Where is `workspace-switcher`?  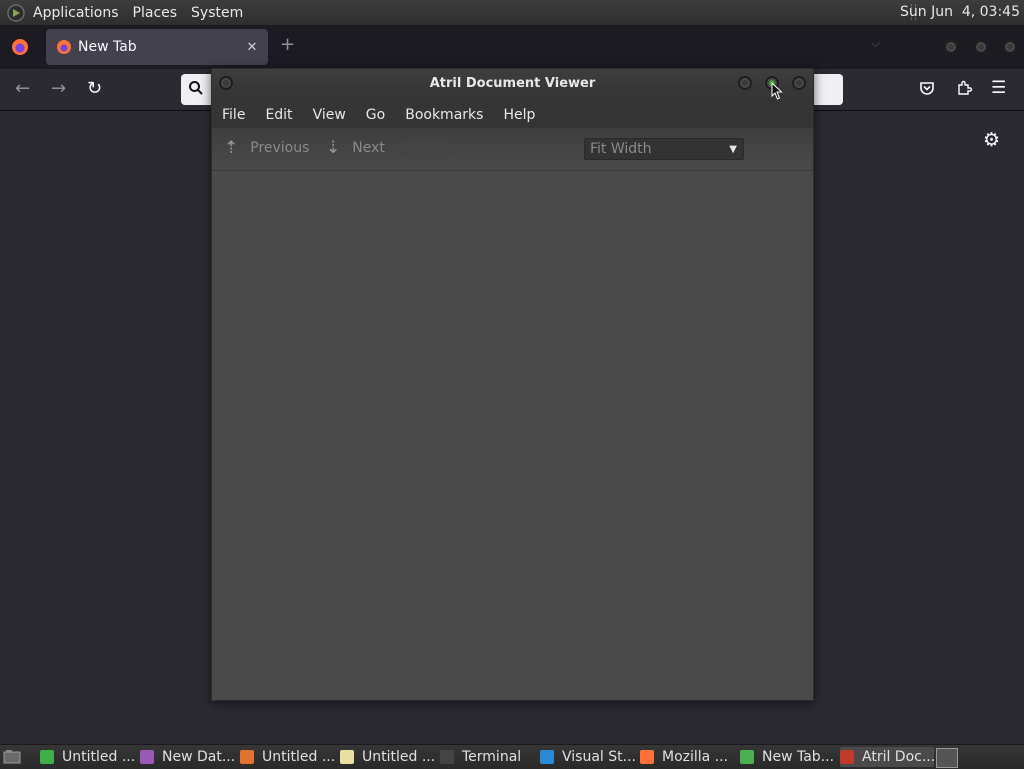 workspace-switcher is located at coordinates (947, 758).